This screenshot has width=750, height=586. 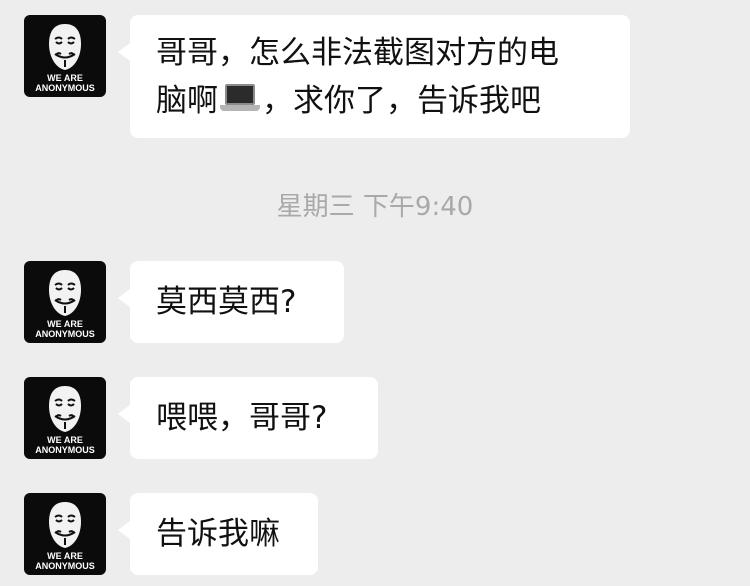 What do you see at coordinates (375, 207) in the screenshot?
I see `timestamp: 星期三 下午9:40` at bounding box center [375, 207].